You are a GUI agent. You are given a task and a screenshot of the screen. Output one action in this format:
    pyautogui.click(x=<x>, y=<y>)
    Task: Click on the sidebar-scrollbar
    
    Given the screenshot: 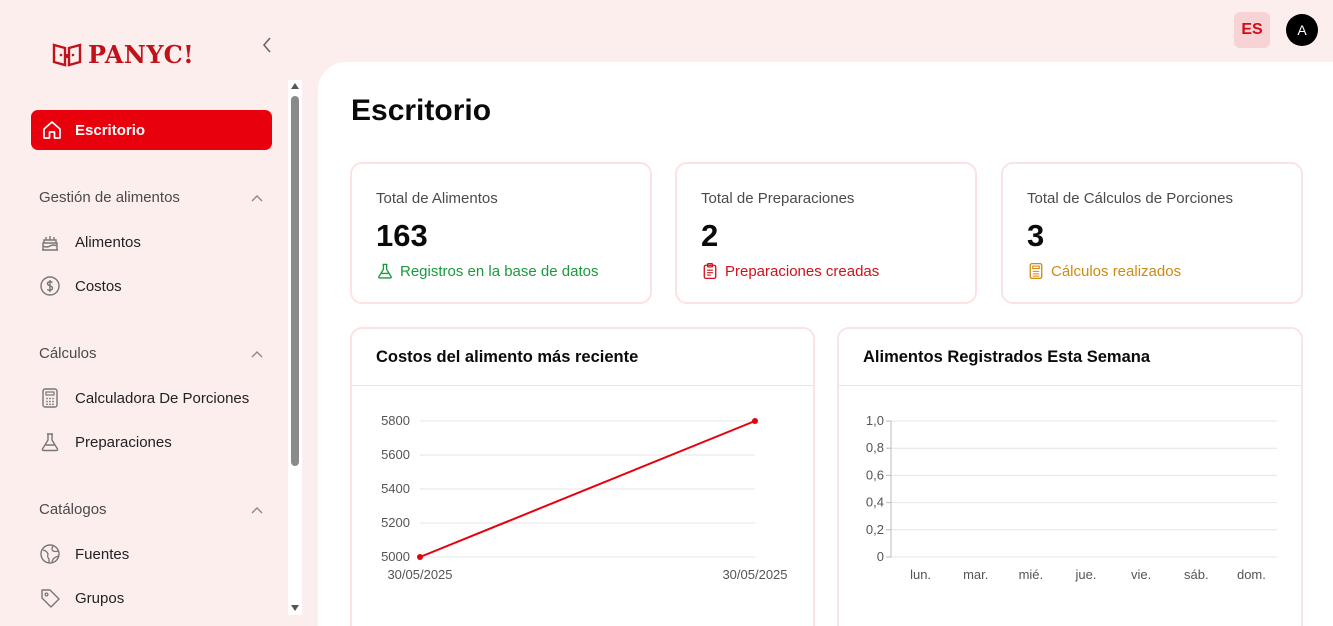 What is the action you would take?
    pyautogui.click(x=295, y=347)
    